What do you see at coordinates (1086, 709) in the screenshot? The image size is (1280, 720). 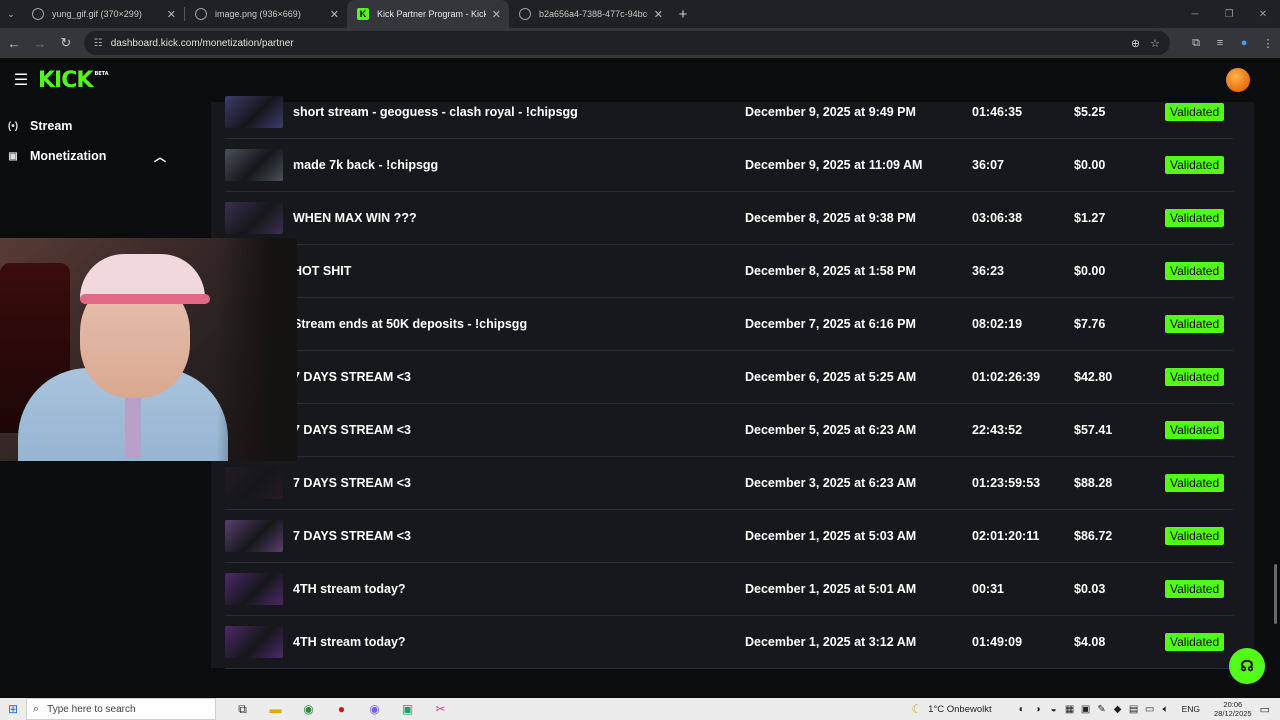 I see `tray-app-icon: ▣` at bounding box center [1086, 709].